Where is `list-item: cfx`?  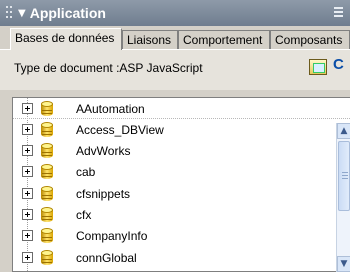 list-item: cfx is located at coordinates (175, 215).